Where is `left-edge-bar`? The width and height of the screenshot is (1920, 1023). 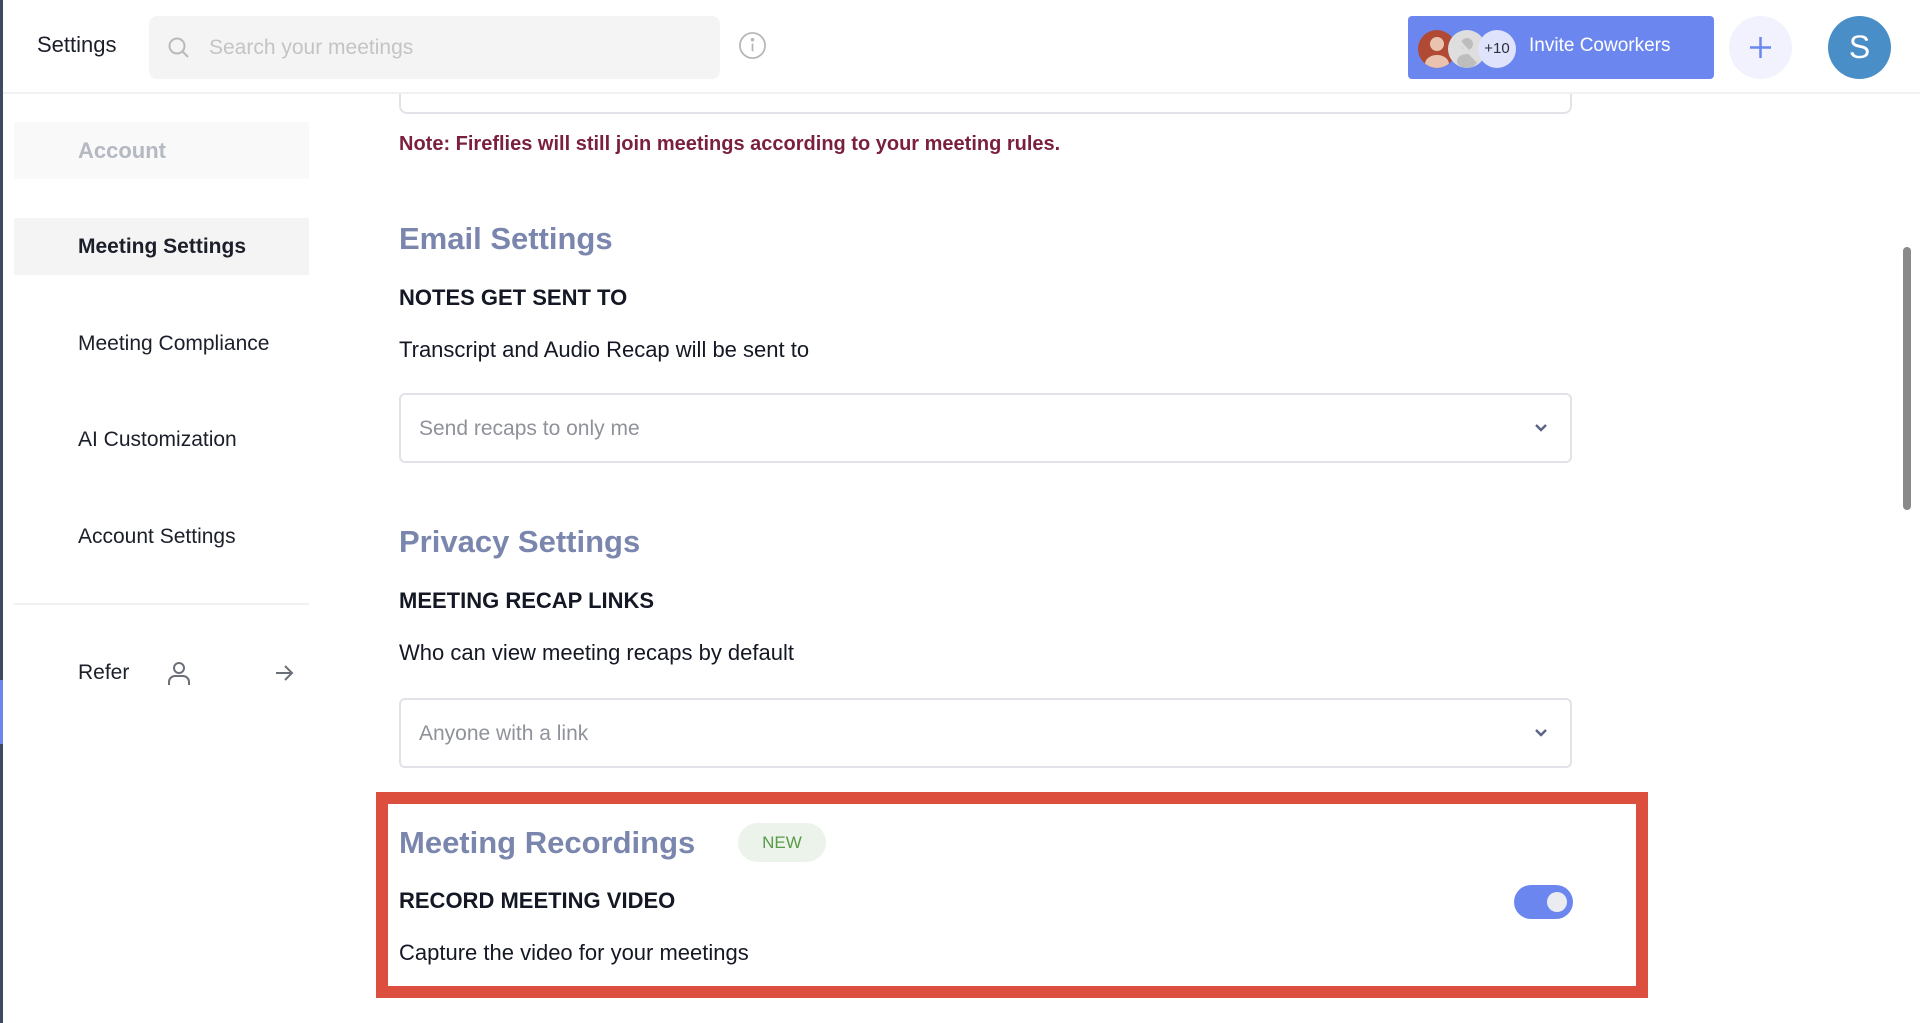
left-edge-bar is located at coordinates (1, 511).